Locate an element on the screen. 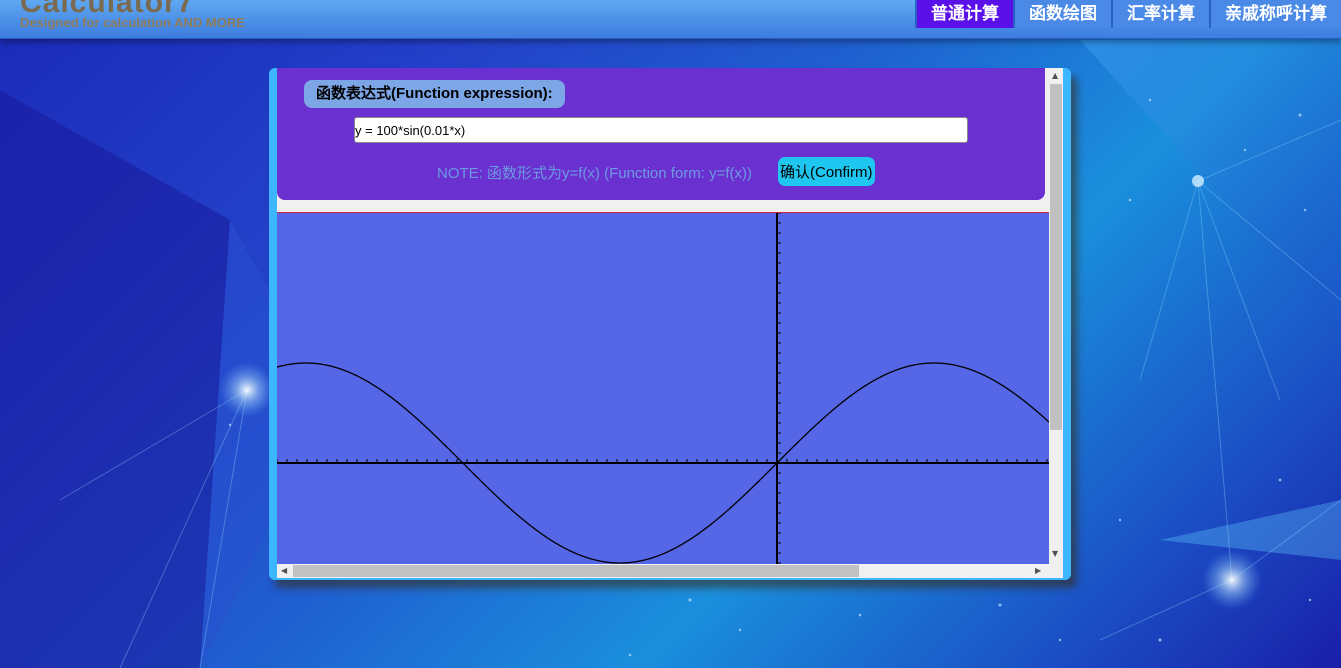  nav-function-plot: 函数绘图 is located at coordinates (1062, 14).